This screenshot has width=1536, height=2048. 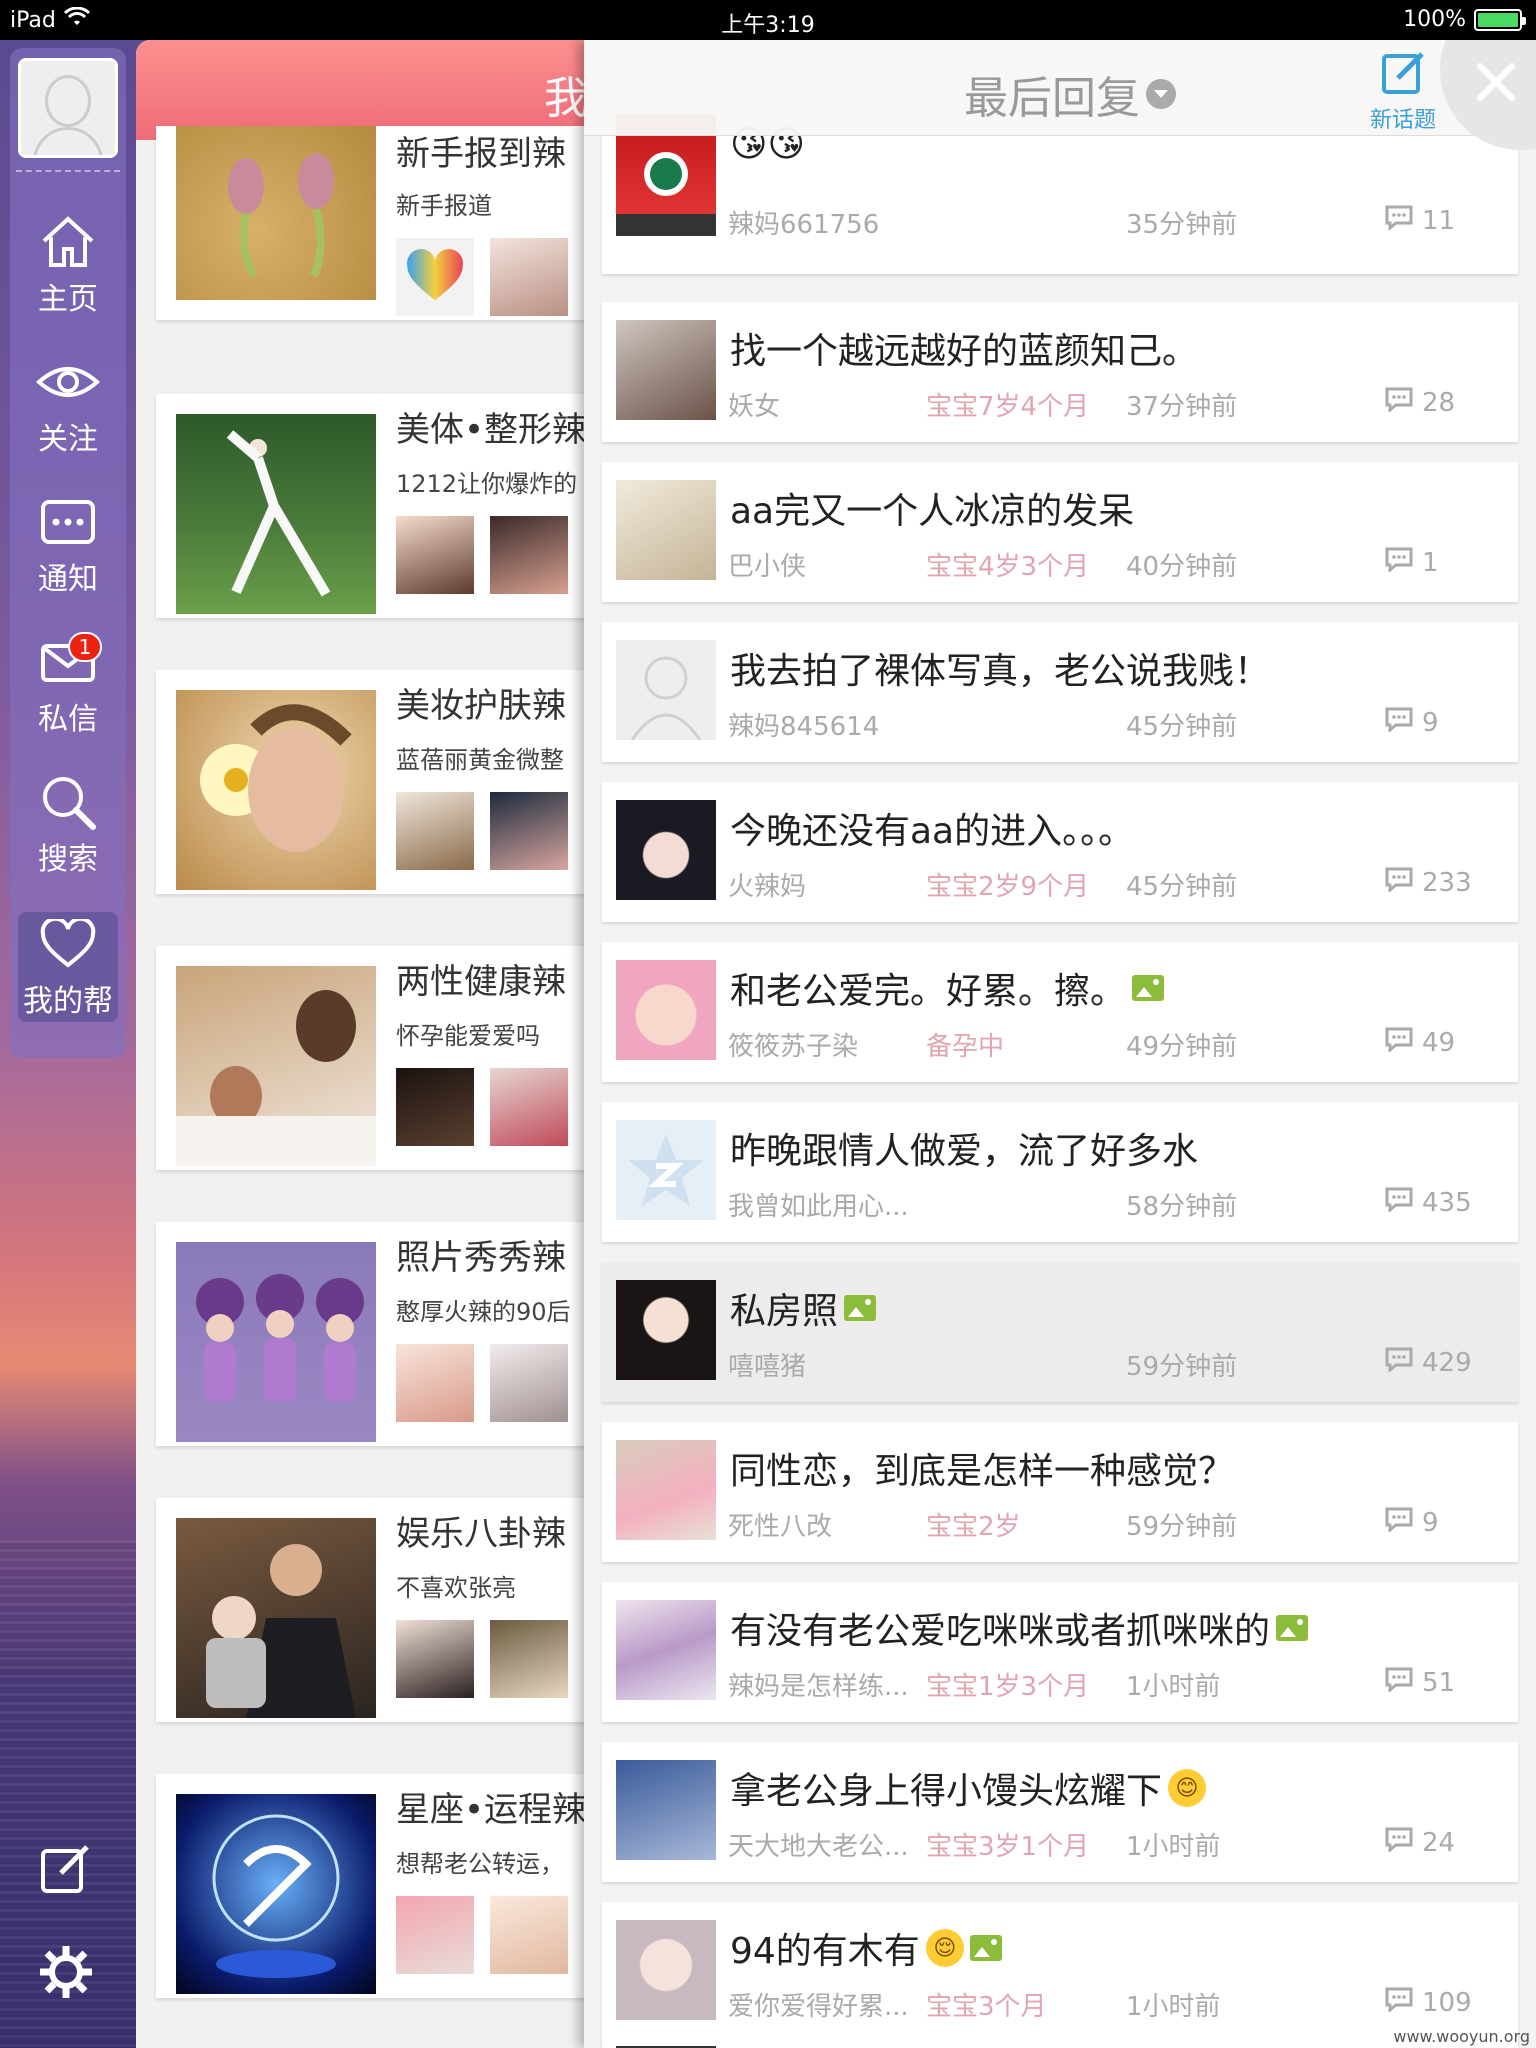 I want to click on topic-baby-age: 宝宝3个月, so click(x=986, y=2007).